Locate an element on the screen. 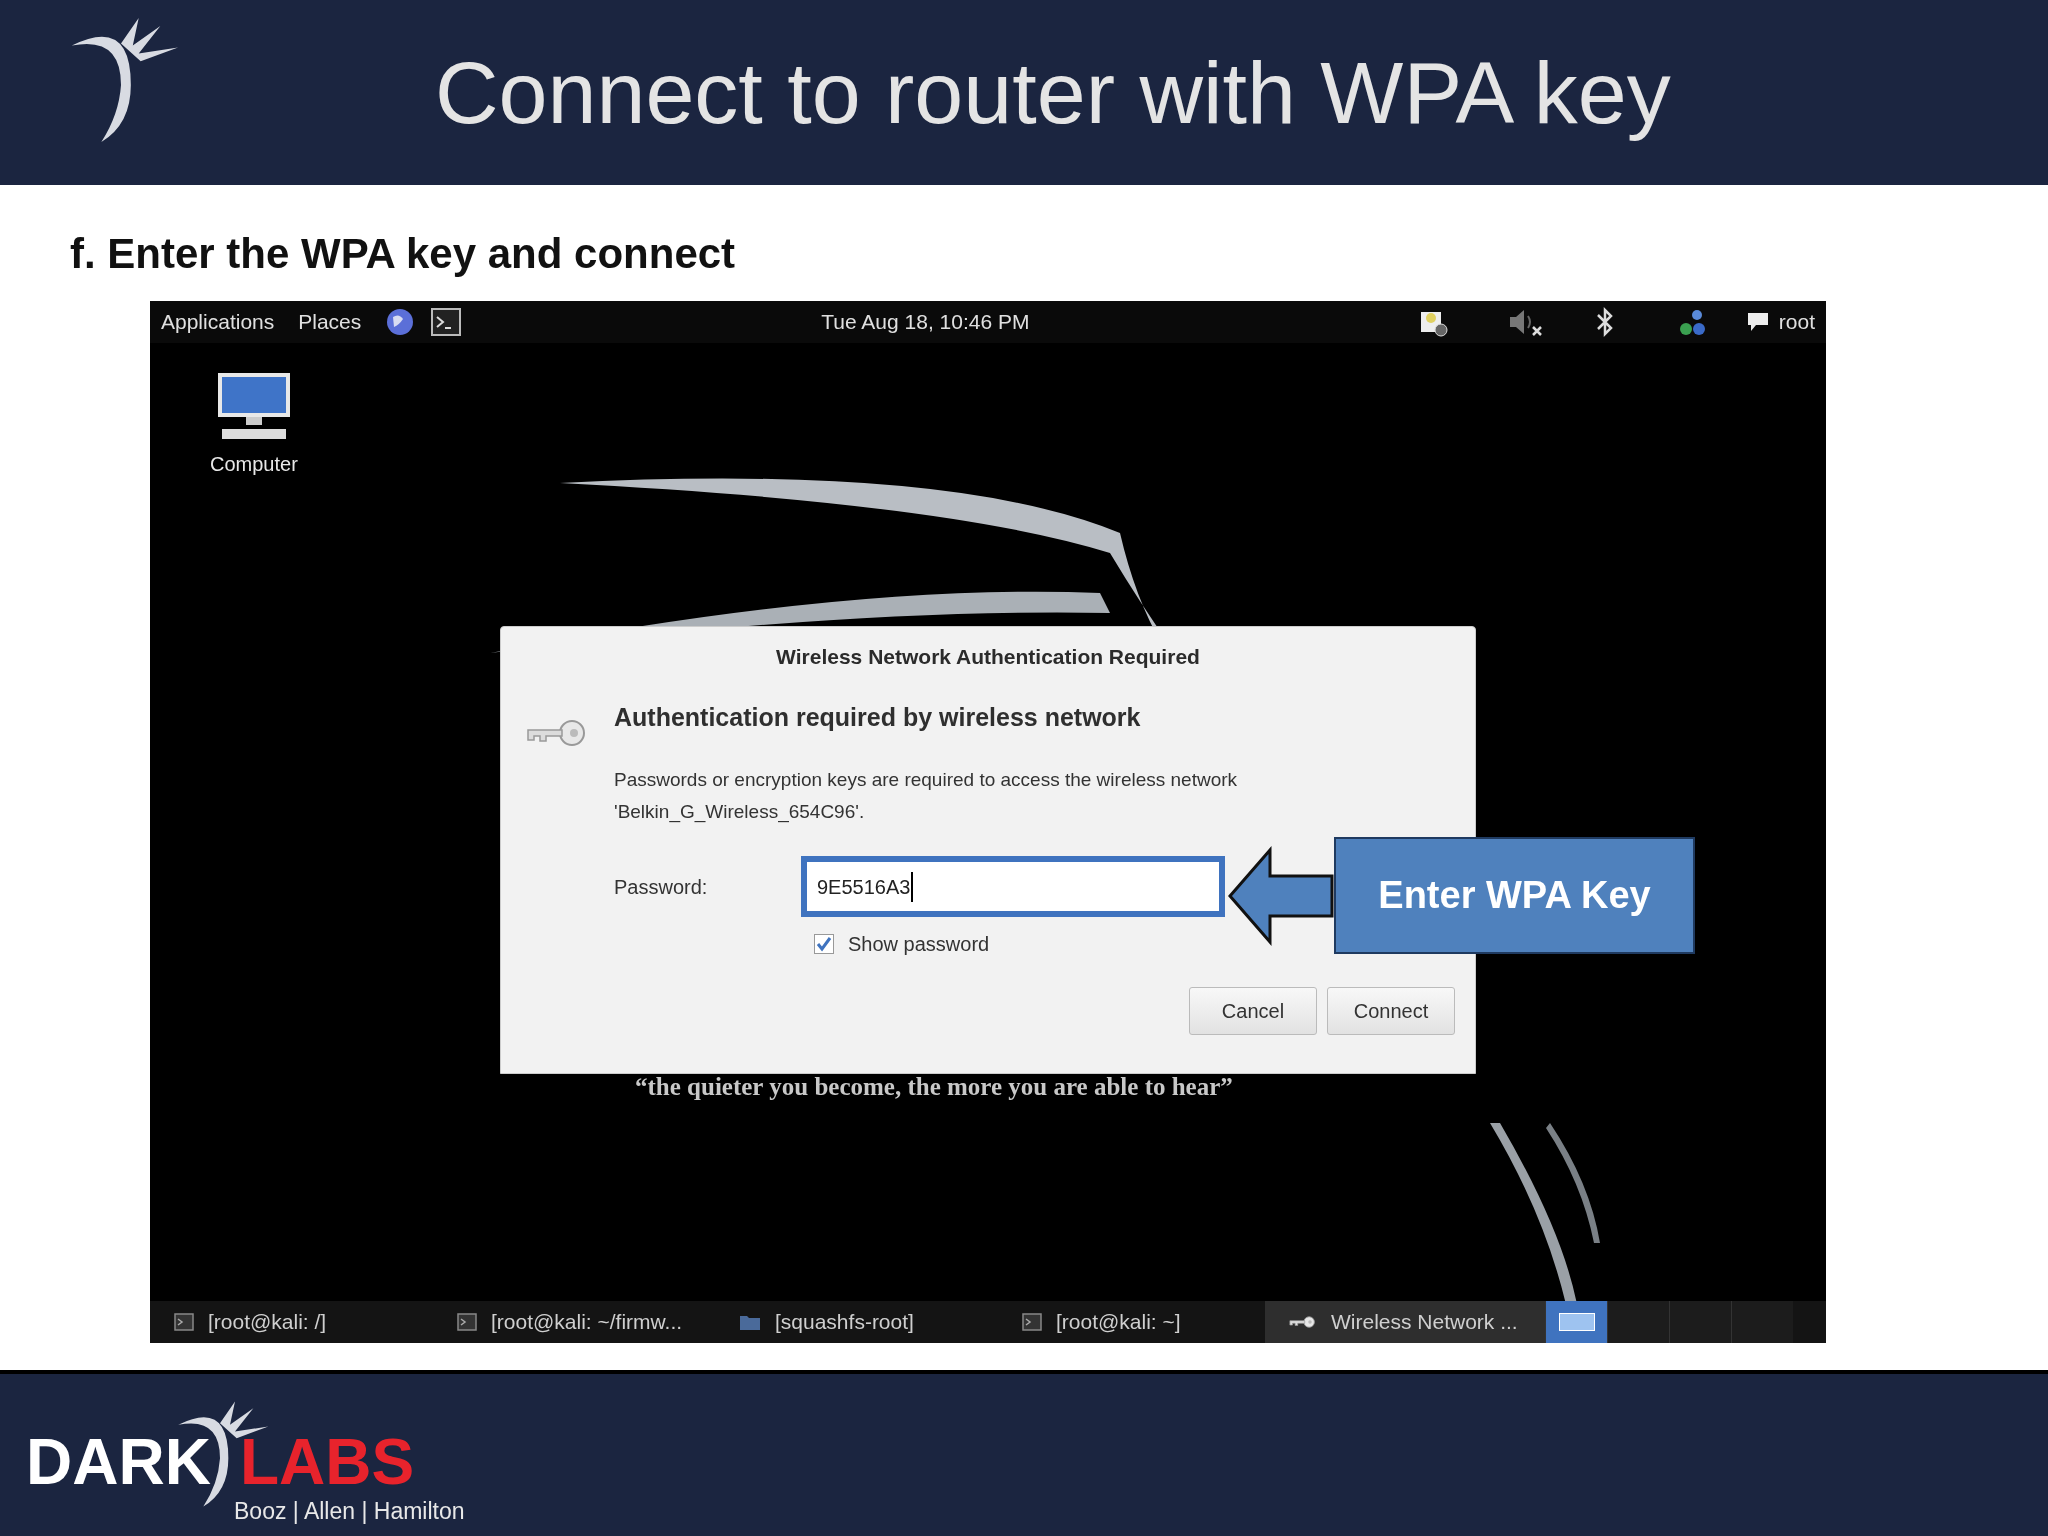  bluetooth-icon is located at coordinates (1604, 322).